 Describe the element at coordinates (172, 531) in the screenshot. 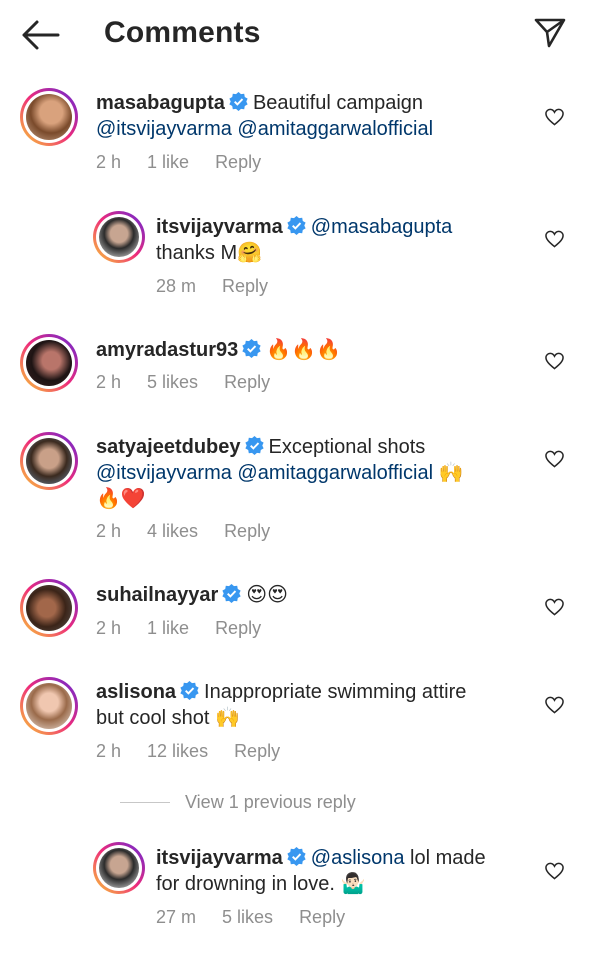

I see `likes-count: 4 likes` at that location.